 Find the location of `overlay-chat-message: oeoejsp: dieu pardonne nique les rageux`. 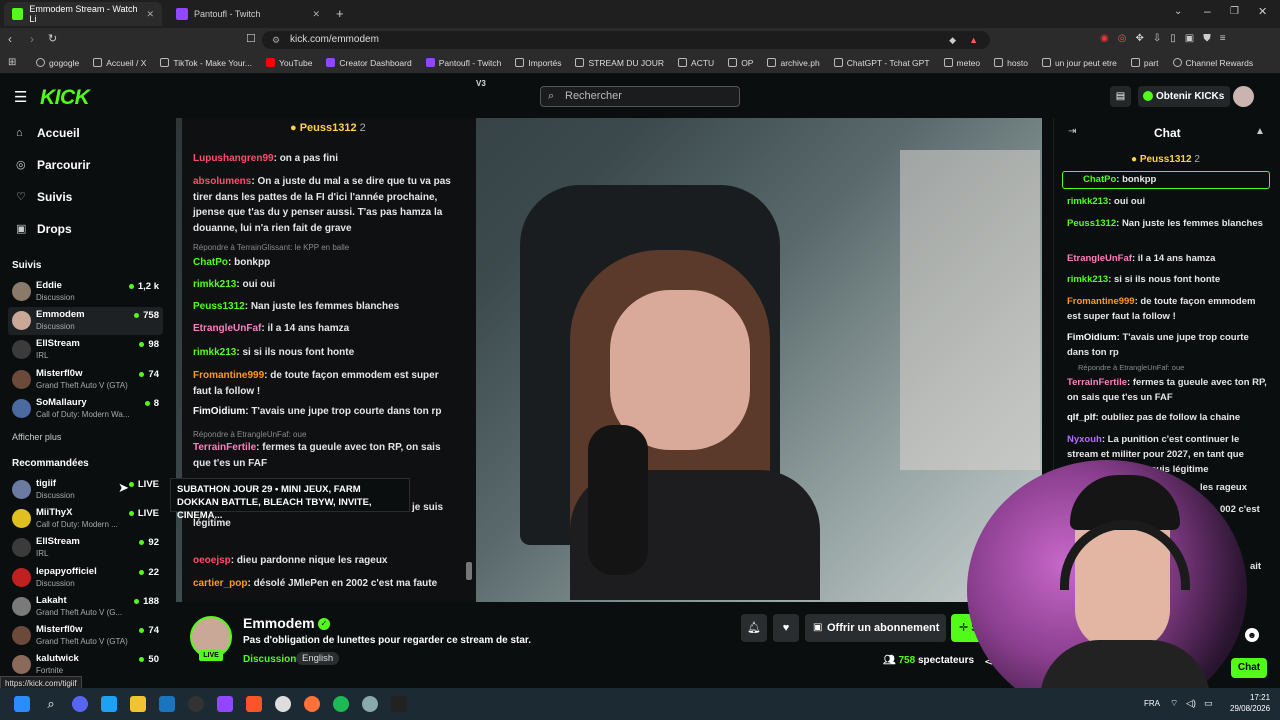

overlay-chat-message: oeoejsp: dieu pardonne nique les rageux is located at coordinates (323, 561).